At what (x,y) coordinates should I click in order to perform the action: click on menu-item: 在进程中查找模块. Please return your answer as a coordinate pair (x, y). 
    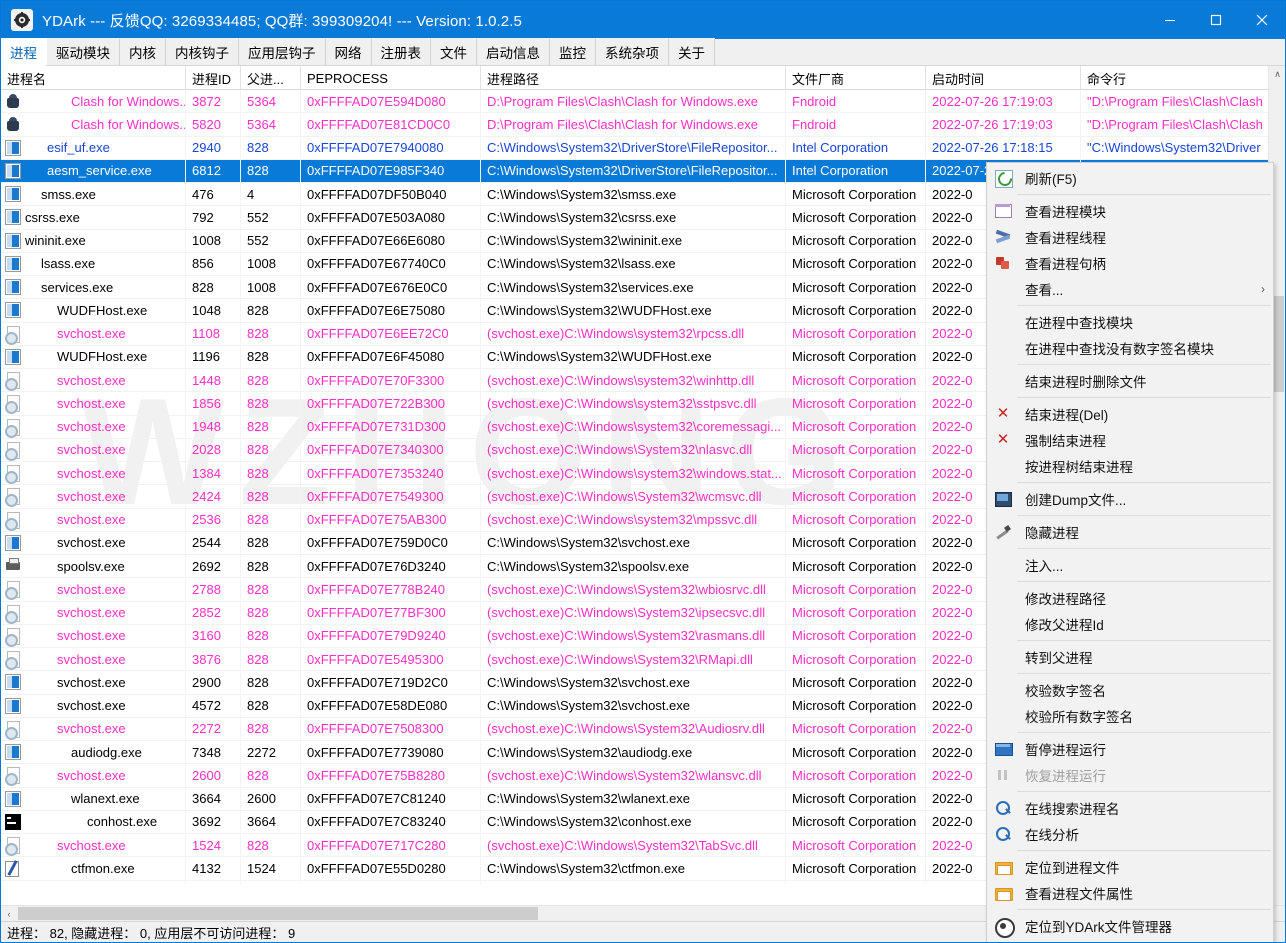
    Looking at the image, I should click on (1130, 322).